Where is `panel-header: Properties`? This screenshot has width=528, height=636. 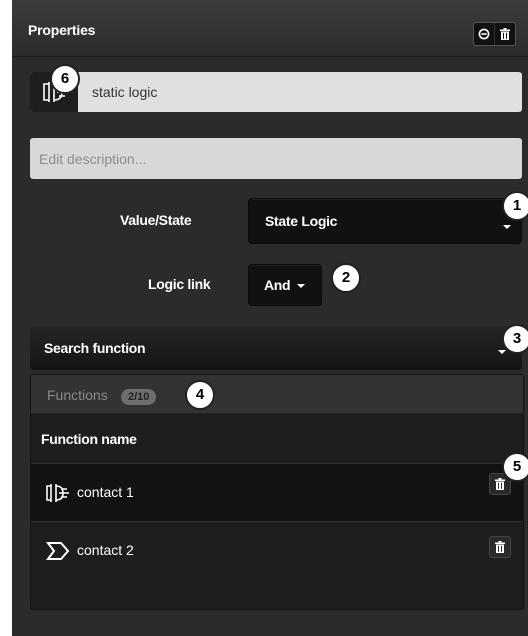
panel-header: Properties is located at coordinates (270, 28).